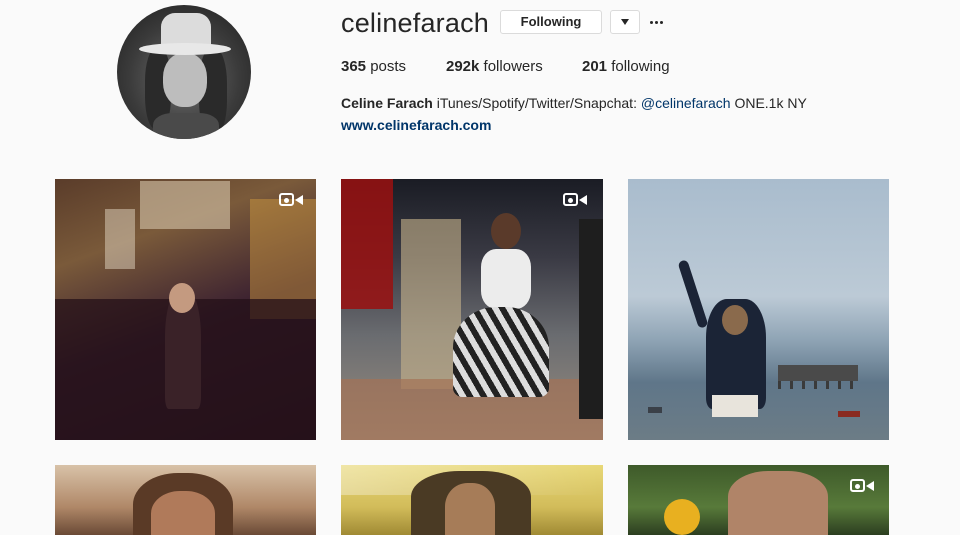 The image size is (960, 535). Describe the element at coordinates (367, 244) in the screenshot. I see `neon-sign-image` at that location.